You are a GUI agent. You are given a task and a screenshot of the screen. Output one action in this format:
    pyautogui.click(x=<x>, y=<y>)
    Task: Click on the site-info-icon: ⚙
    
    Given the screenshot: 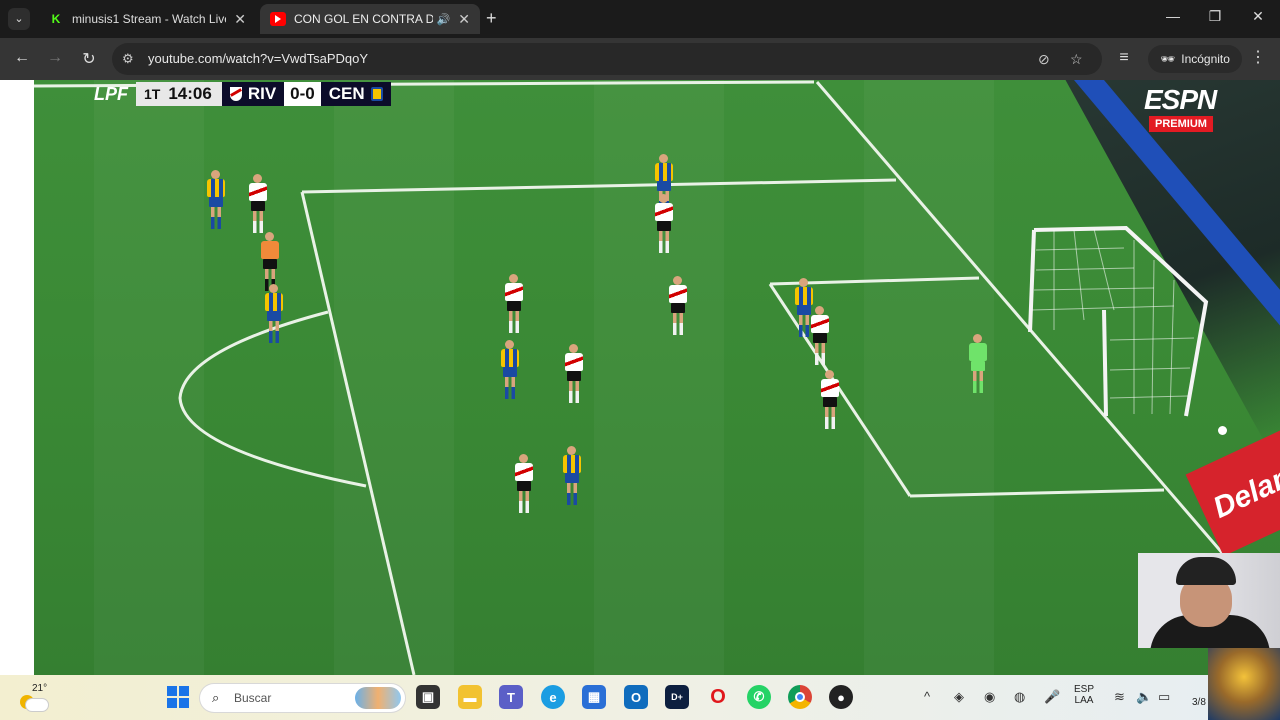 What is the action you would take?
    pyautogui.click(x=128, y=59)
    